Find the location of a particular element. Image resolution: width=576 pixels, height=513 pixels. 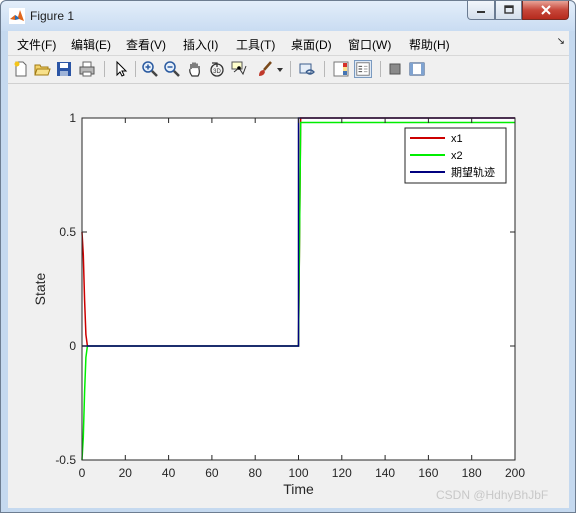

zoom-in-icon is located at coordinates (150, 69).